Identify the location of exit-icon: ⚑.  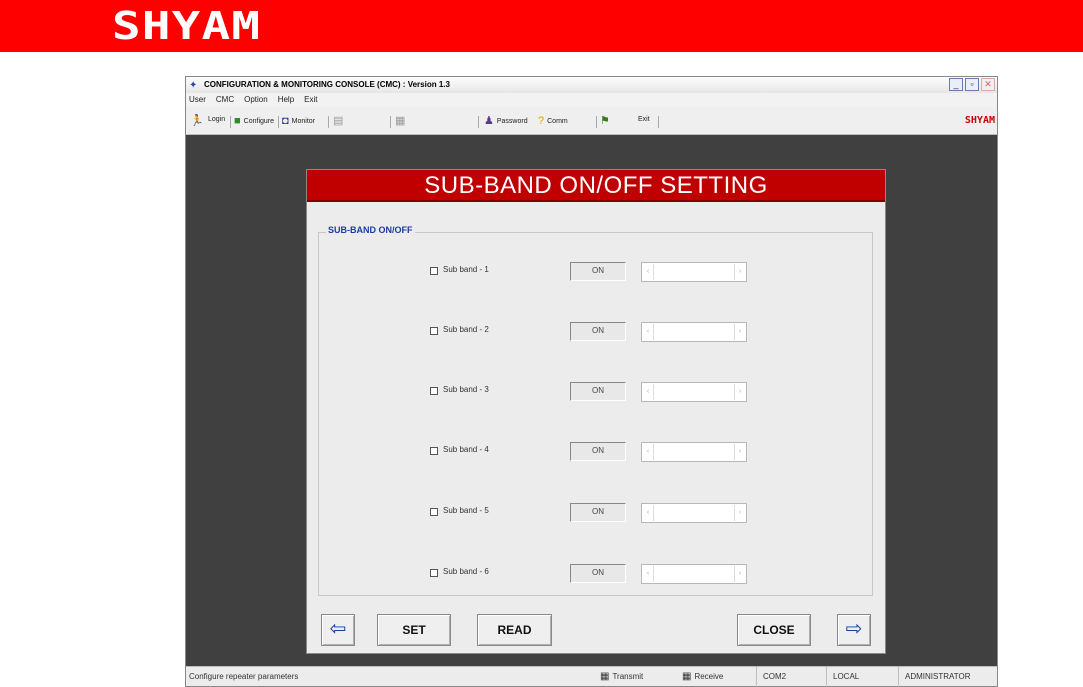
(605, 121).